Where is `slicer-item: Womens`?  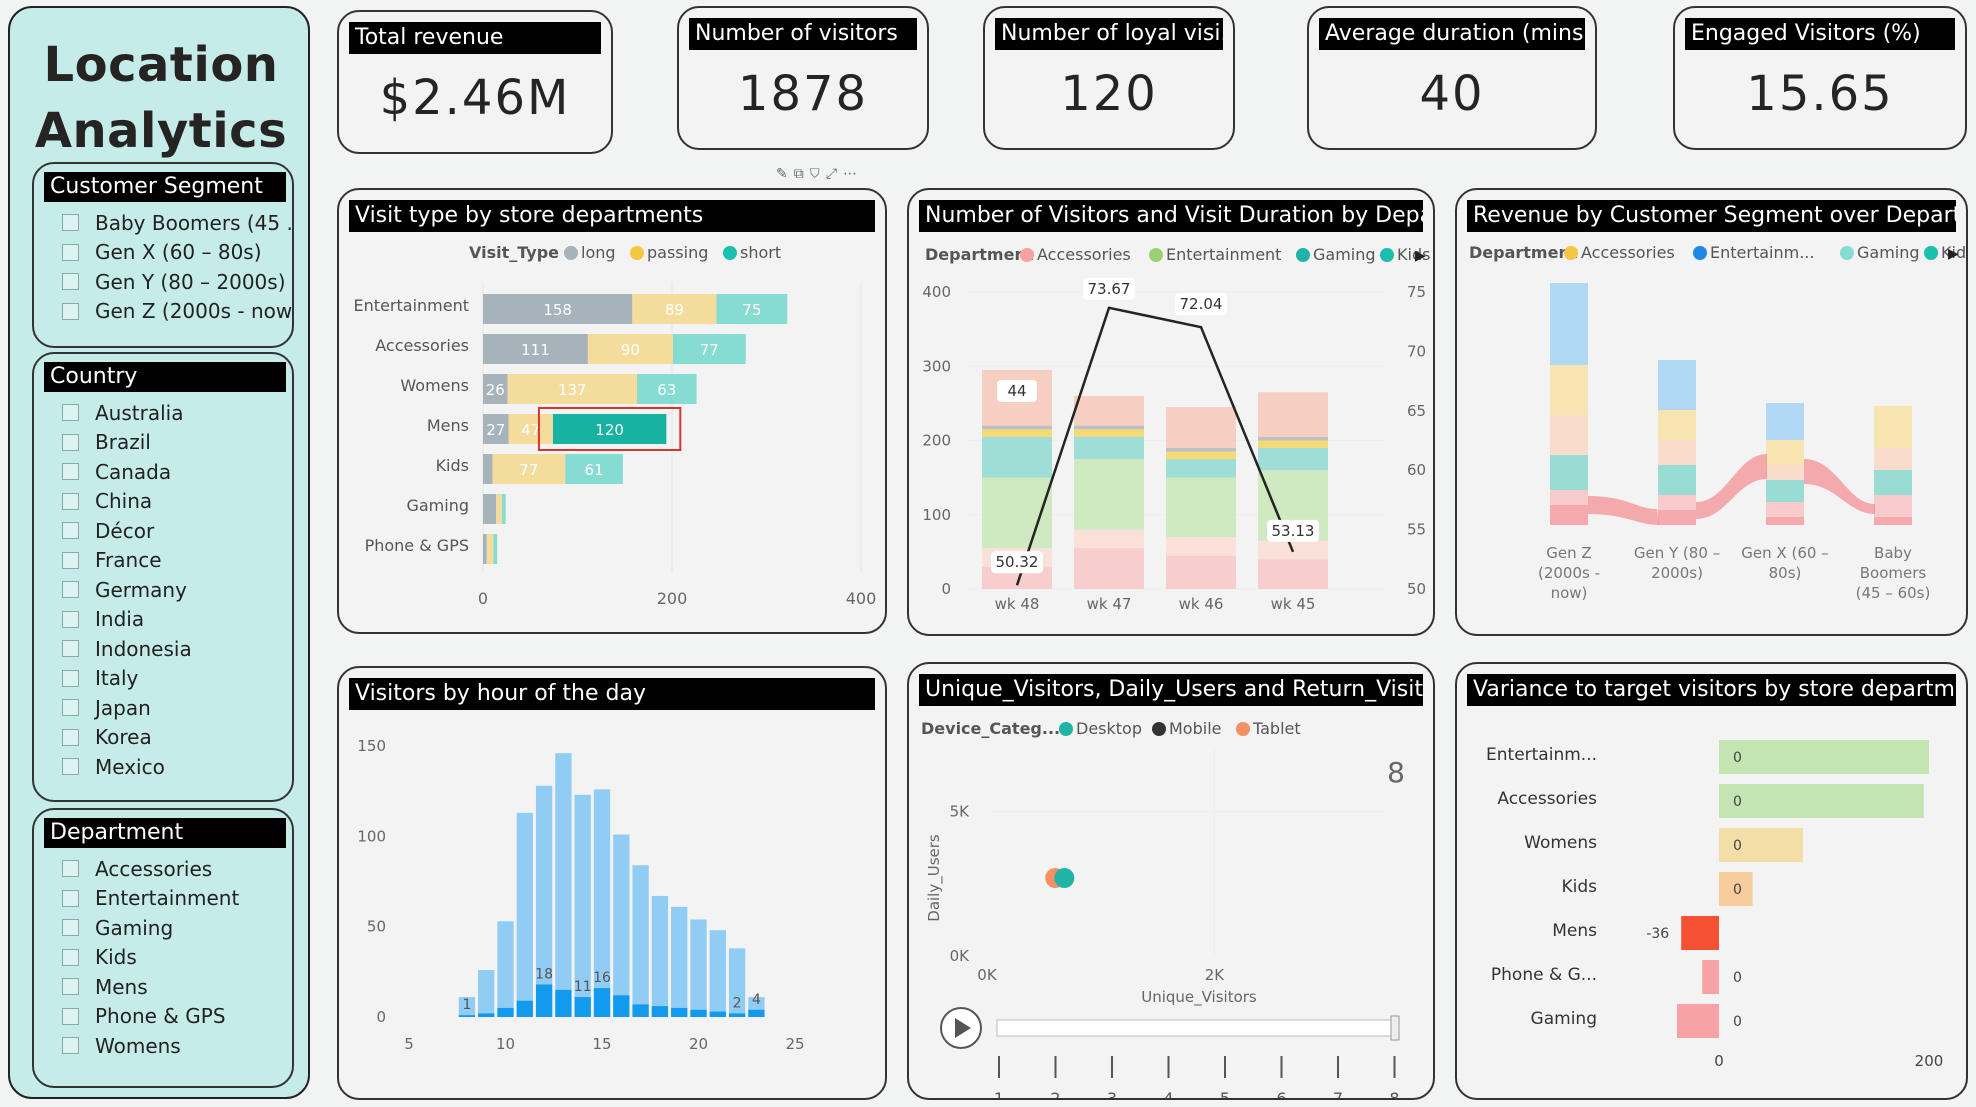
slicer-item: Womens is located at coordinates (163, 1046).